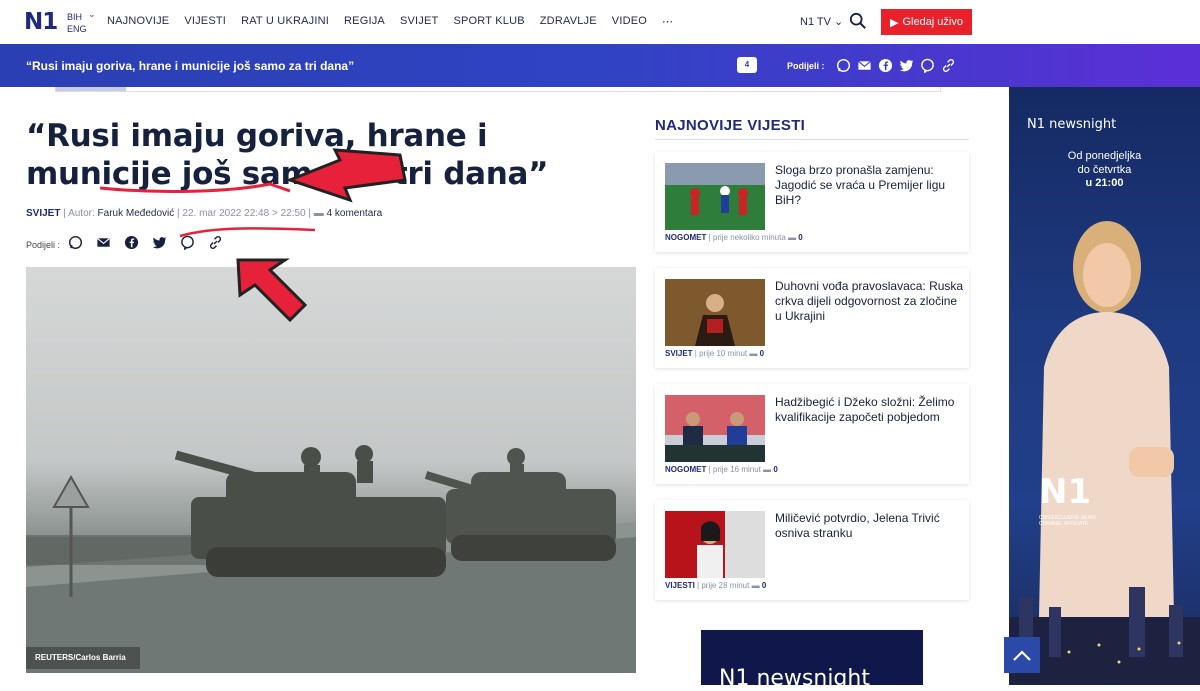 Image resolution: width=1200 pixels, height=691 pixels. I want to click on twitter-icon, so click(906, 65).